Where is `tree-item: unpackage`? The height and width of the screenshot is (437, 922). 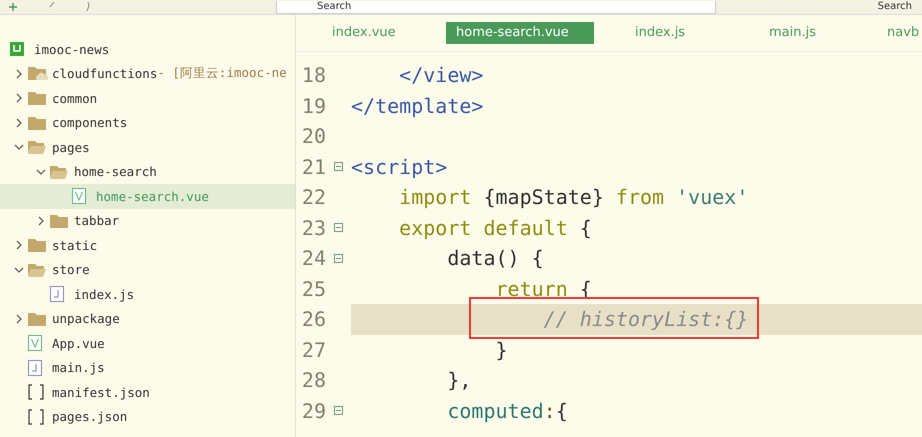 tree-item: unpackage is located at coordinates (147, 318).